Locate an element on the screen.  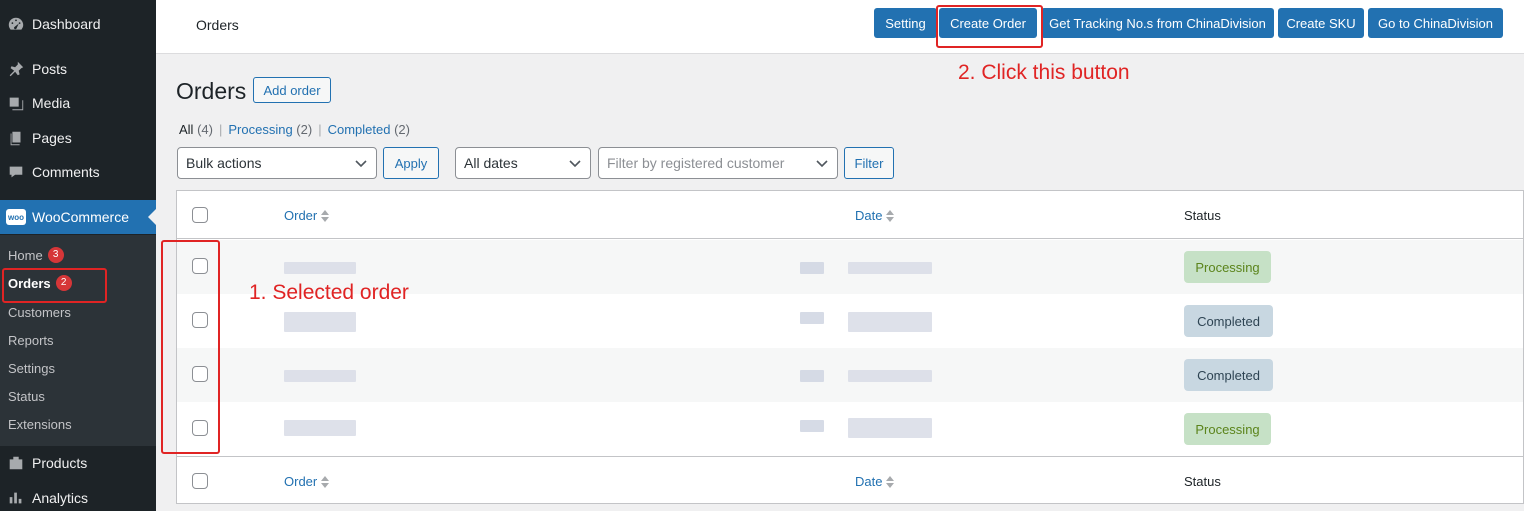
sidebar-item-products: Products is located at coordinates (78, 463).